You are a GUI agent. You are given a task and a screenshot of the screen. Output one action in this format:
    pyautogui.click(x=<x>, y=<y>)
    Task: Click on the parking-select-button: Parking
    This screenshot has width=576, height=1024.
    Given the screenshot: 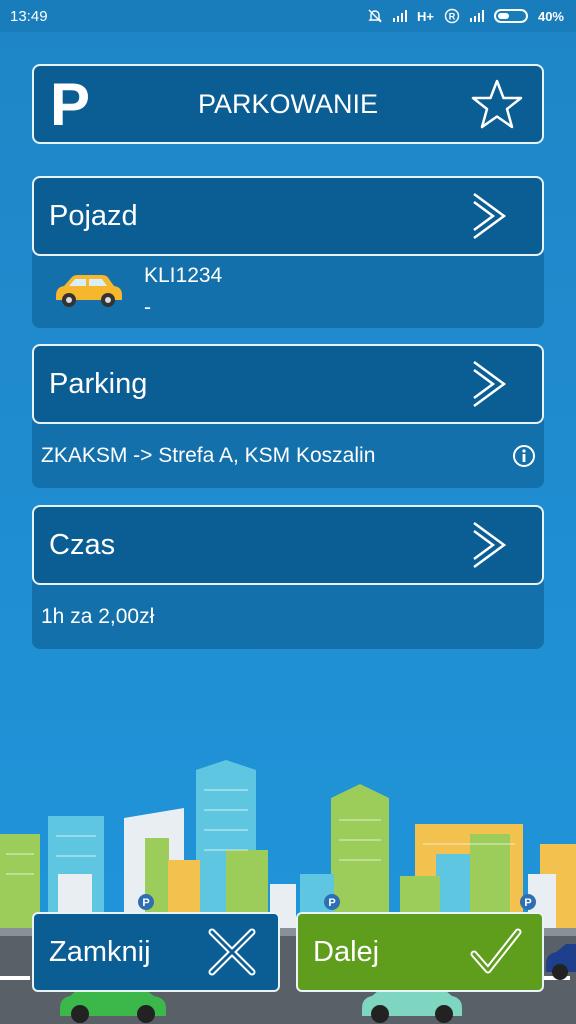 What is the action you would take?
    pyautogui.click(x=288, y=384)
    